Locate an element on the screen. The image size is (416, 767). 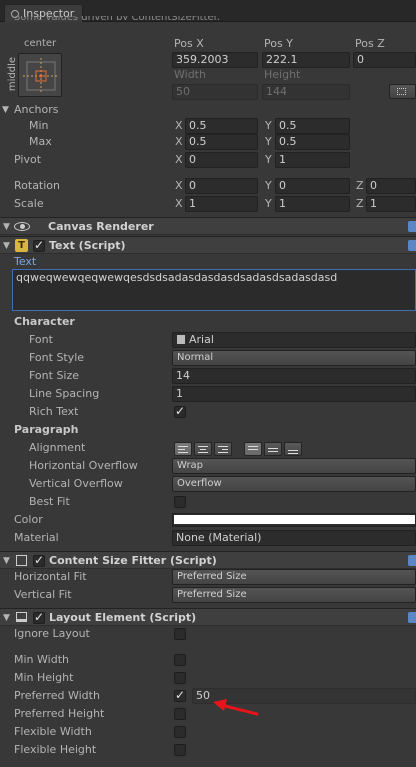
horizontal-overflow-dropdown: Wrap is located at coordinates (294, 466).